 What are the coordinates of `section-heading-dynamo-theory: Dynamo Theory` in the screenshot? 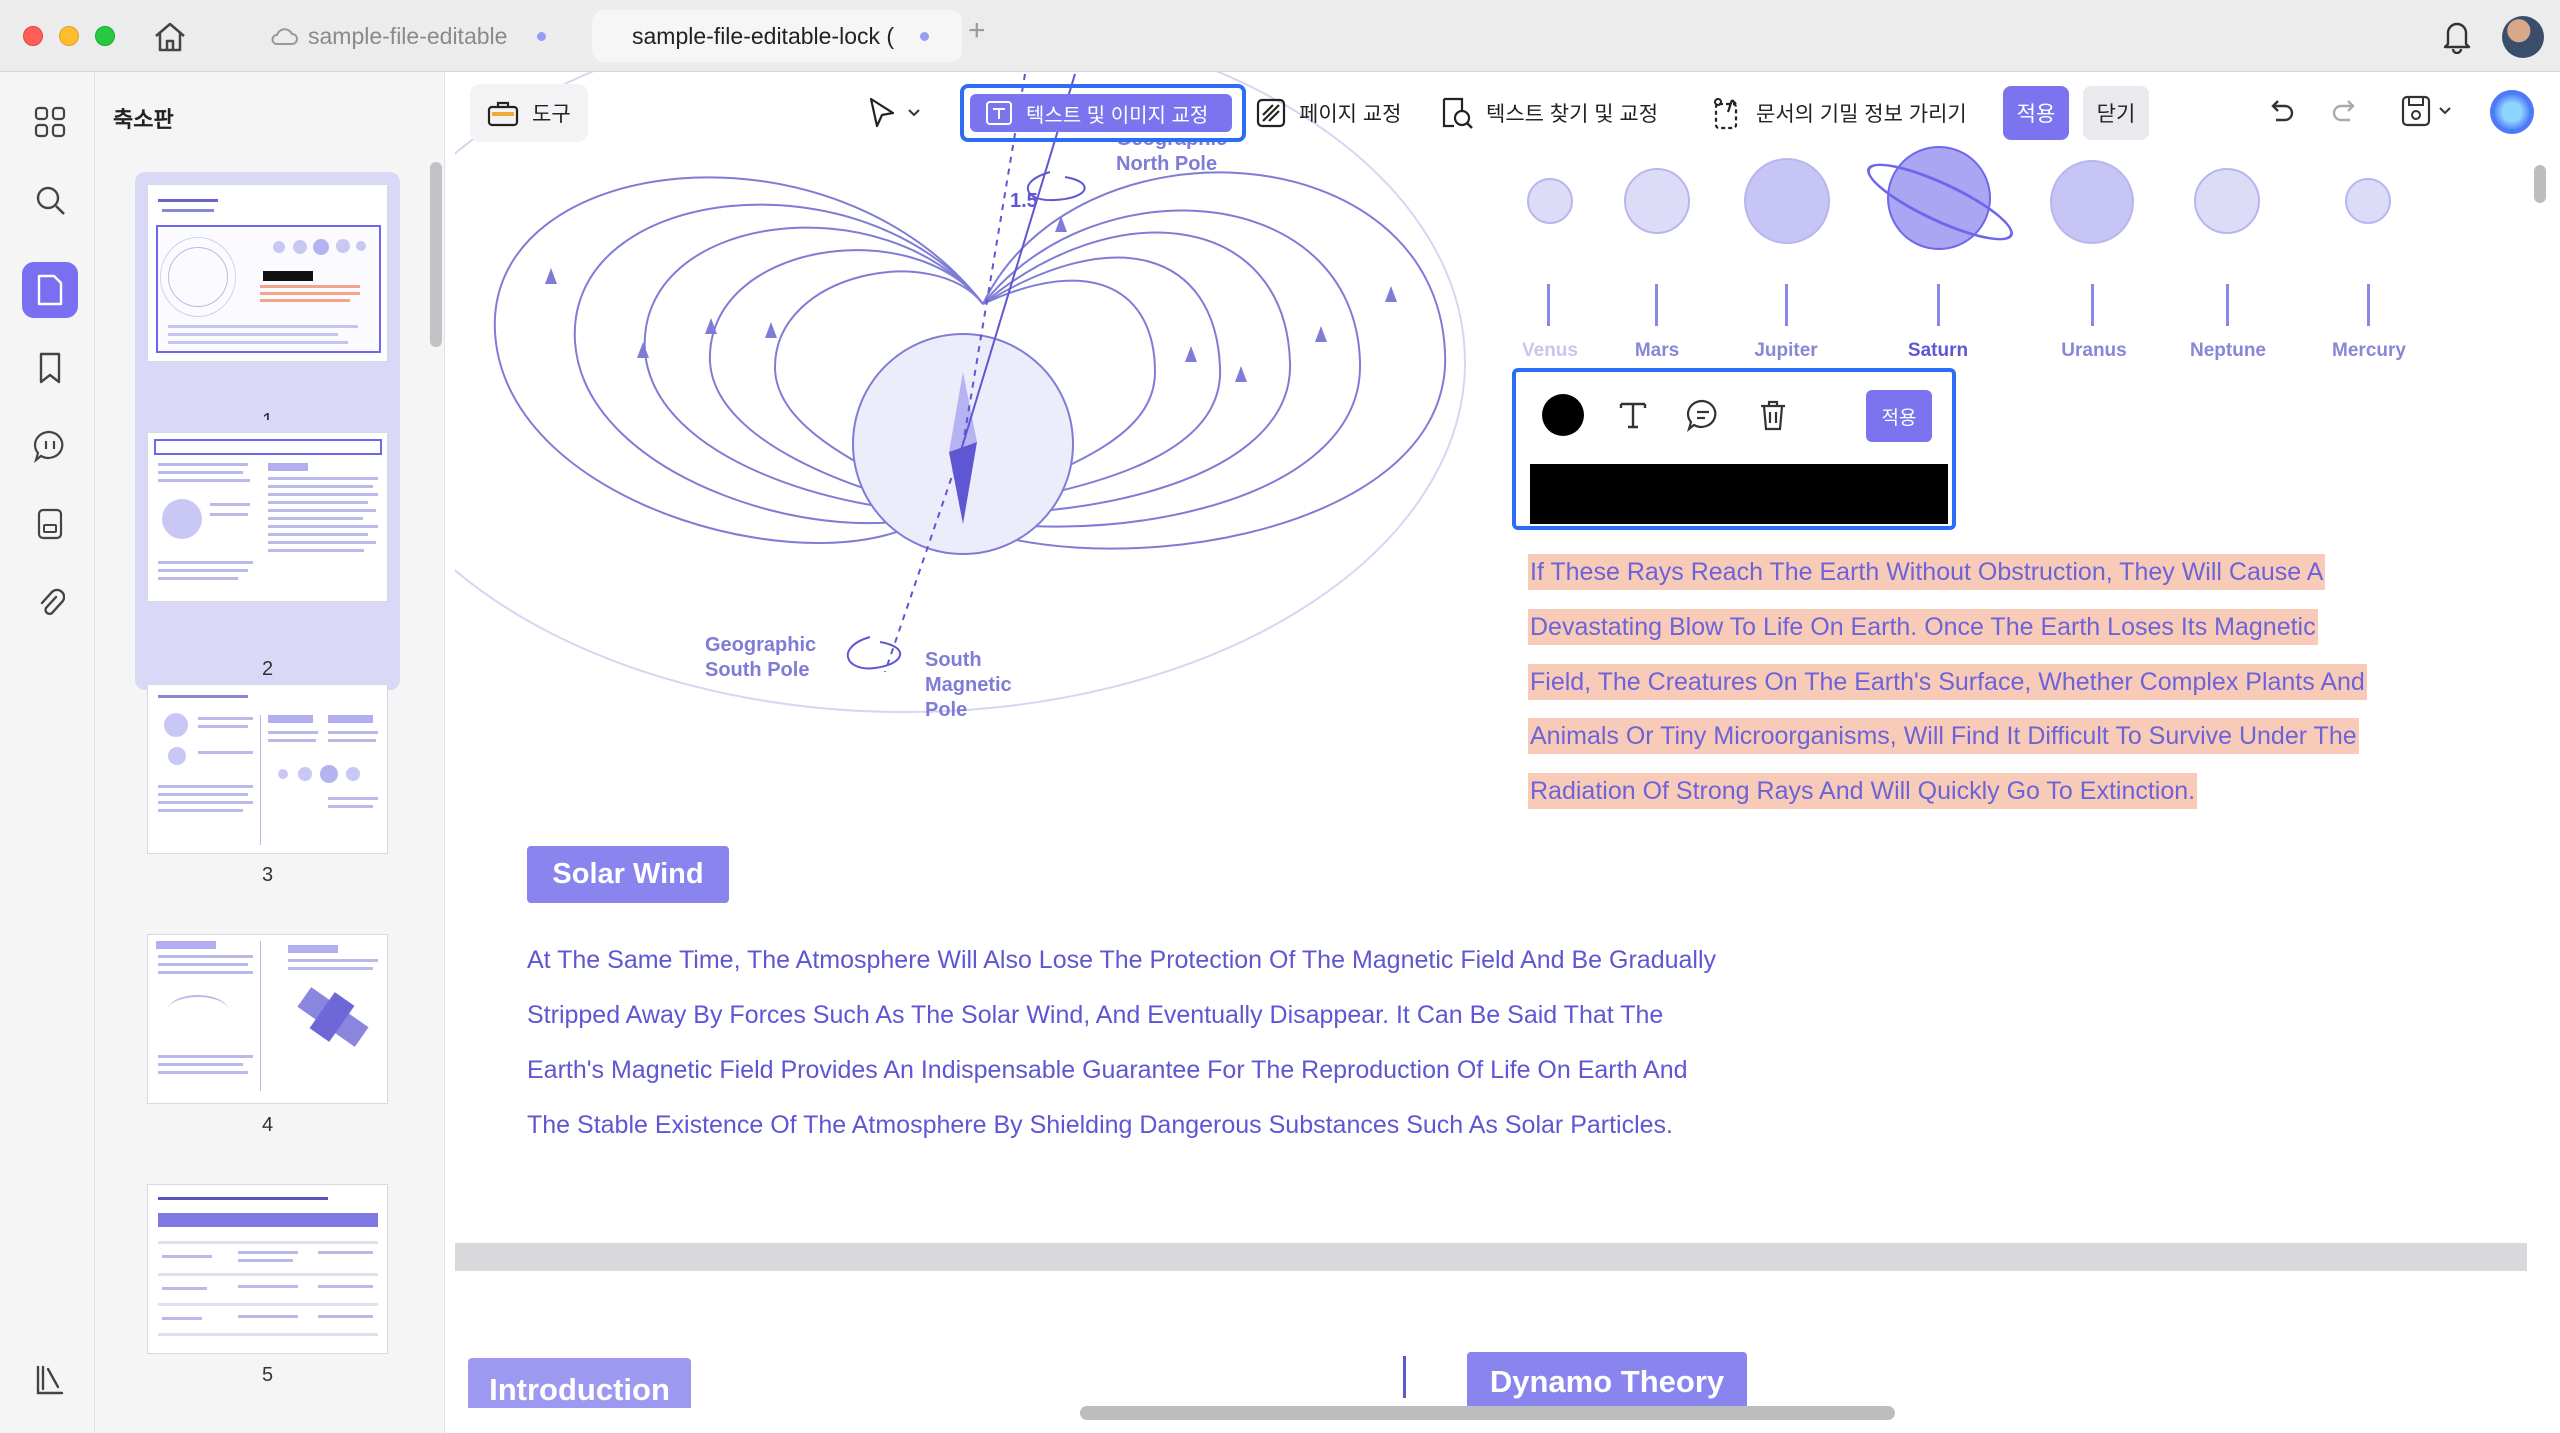 It's located at (1607, 1380).